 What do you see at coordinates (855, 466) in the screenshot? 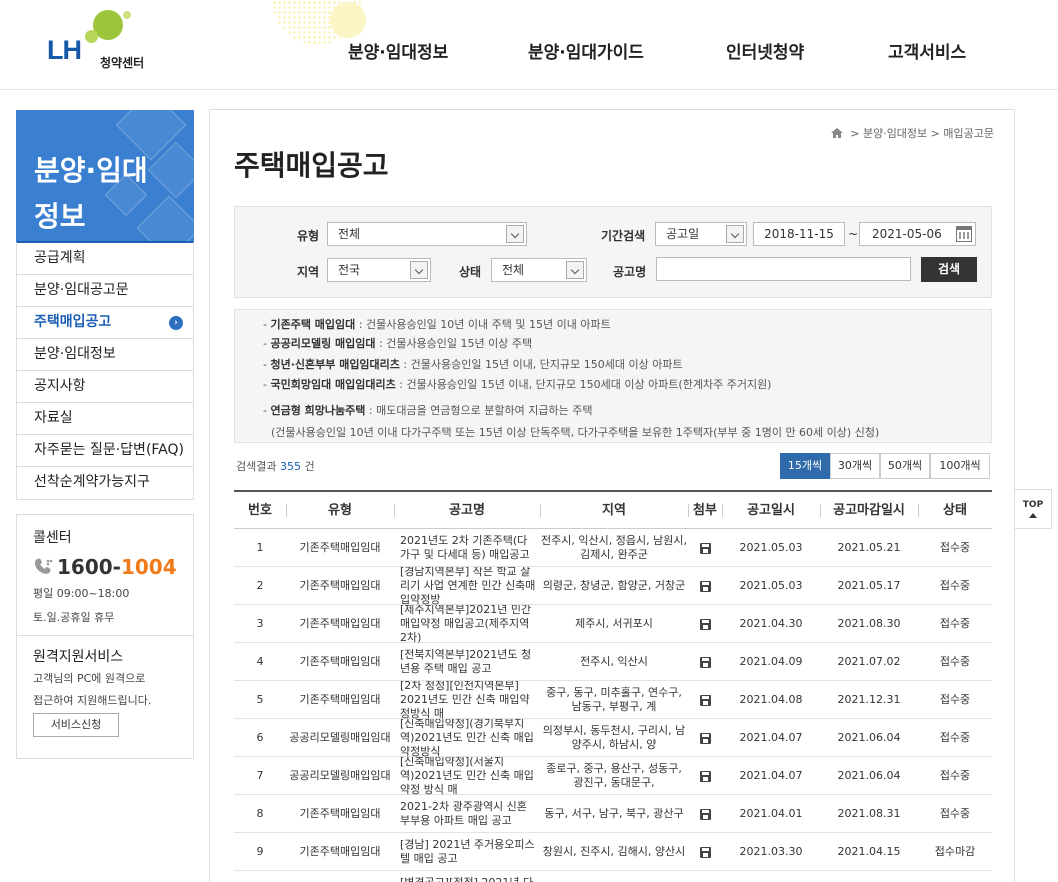
I see `page-size-button: 30개씩` at bounding box center [855, 466].